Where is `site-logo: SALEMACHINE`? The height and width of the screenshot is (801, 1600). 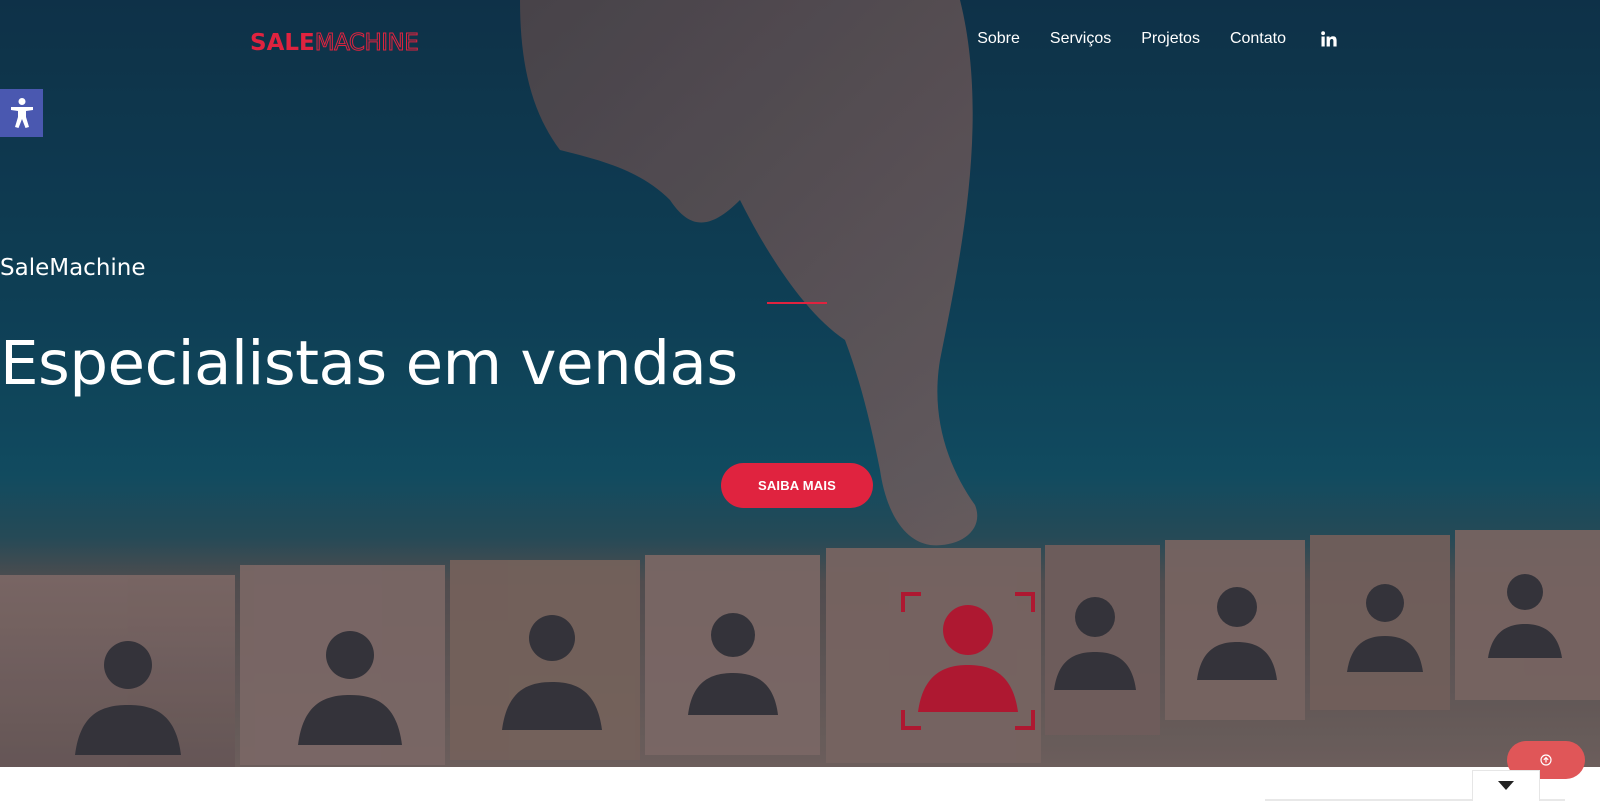 site-logo: SALEMACHINE is located at coordinates (334, 43).